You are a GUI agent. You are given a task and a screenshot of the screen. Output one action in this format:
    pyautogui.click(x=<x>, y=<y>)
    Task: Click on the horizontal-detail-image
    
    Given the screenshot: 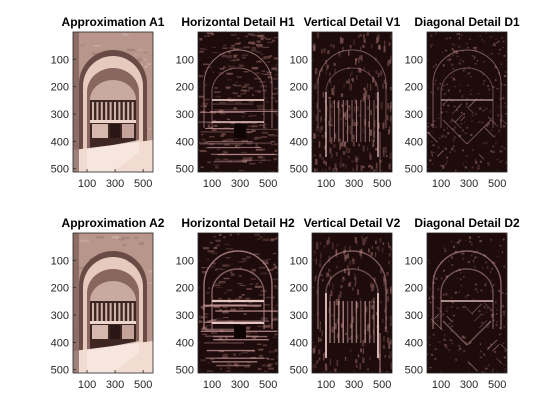 What is the action you would take?
    pyautogui.click(x=238, y=102)
    